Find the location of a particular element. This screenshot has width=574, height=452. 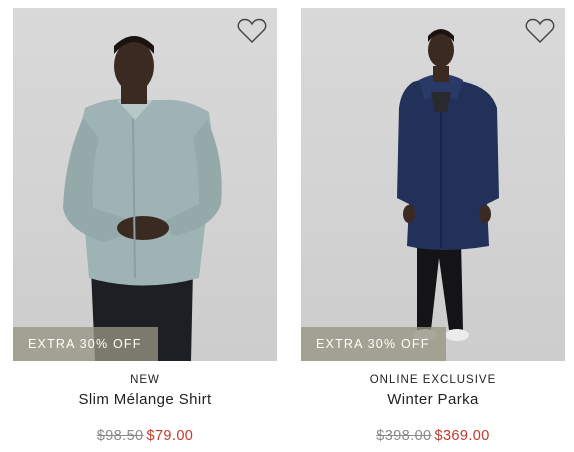

product-tag: NEW is located at coordinates (145, 380).